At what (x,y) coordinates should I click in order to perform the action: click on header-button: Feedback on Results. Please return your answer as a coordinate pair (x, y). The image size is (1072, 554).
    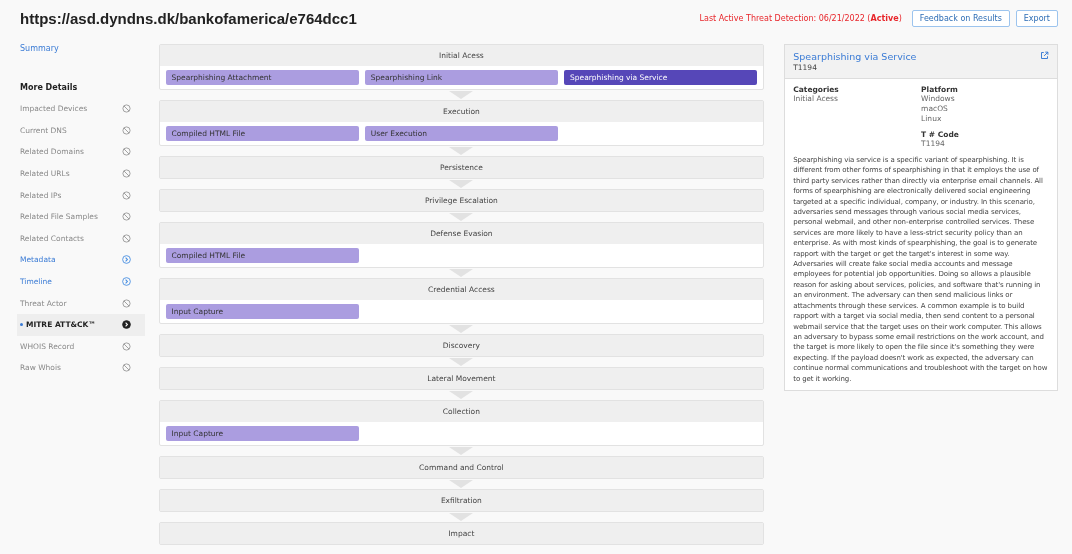
    Looking at the image, I should click on (960, 18).